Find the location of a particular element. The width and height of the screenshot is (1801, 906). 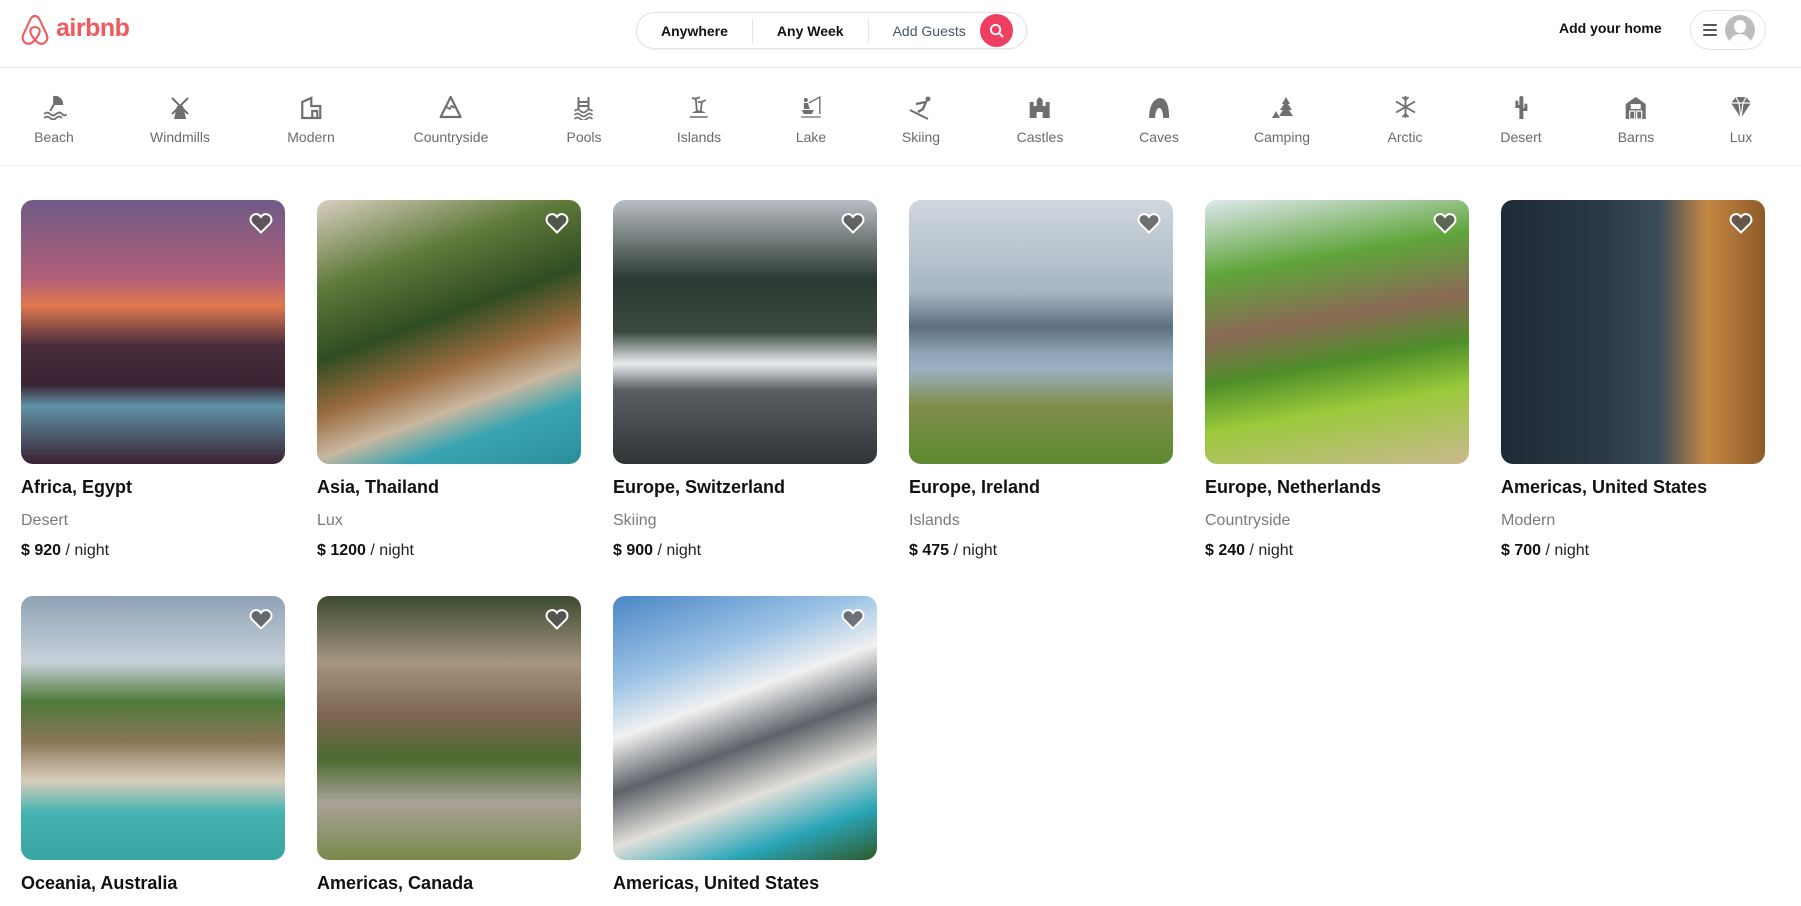

listing-price: $ 900 / night is located at coordinates (745, 551).